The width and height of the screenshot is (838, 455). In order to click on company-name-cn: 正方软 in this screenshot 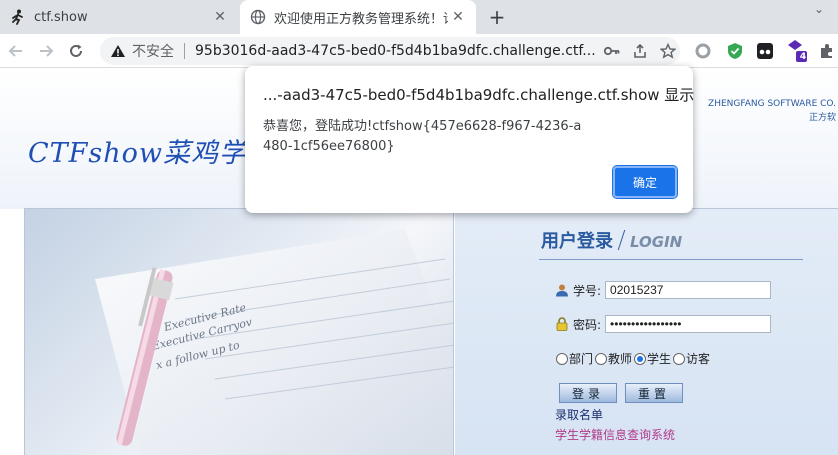, I will do `click(822, 118)`.